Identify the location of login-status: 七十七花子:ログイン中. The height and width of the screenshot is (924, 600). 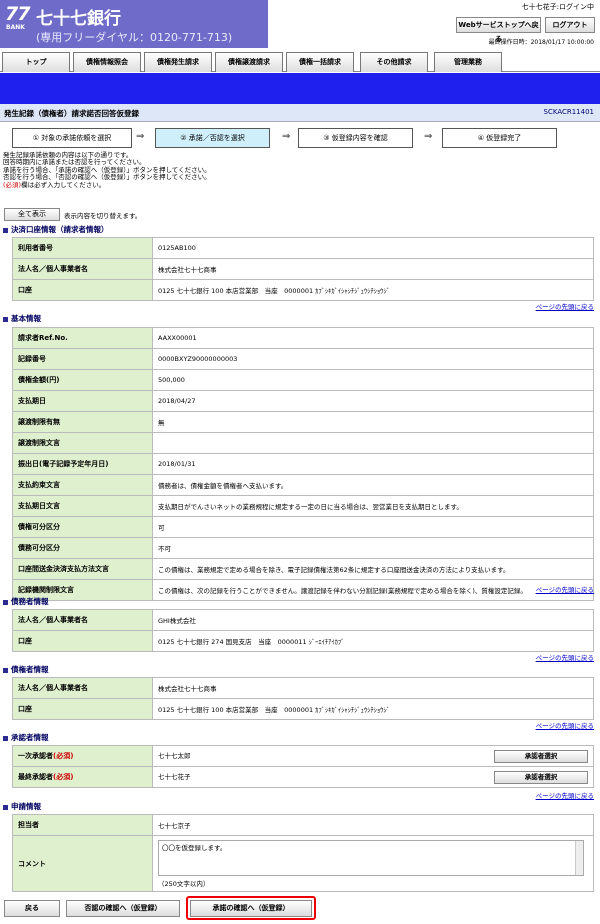
(557, 7).